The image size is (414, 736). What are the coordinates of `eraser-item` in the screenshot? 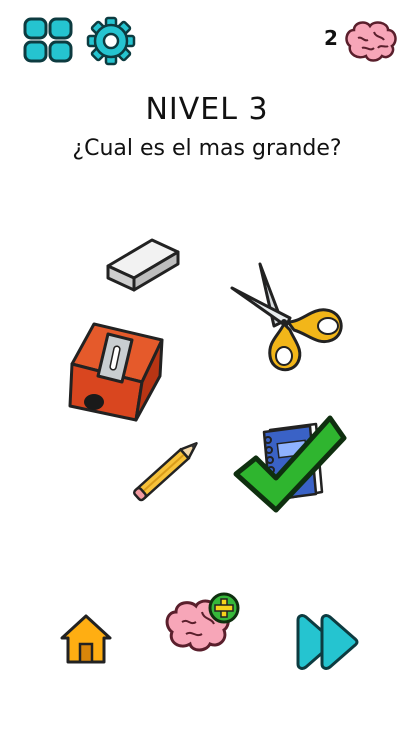 It's located at (143, 263).